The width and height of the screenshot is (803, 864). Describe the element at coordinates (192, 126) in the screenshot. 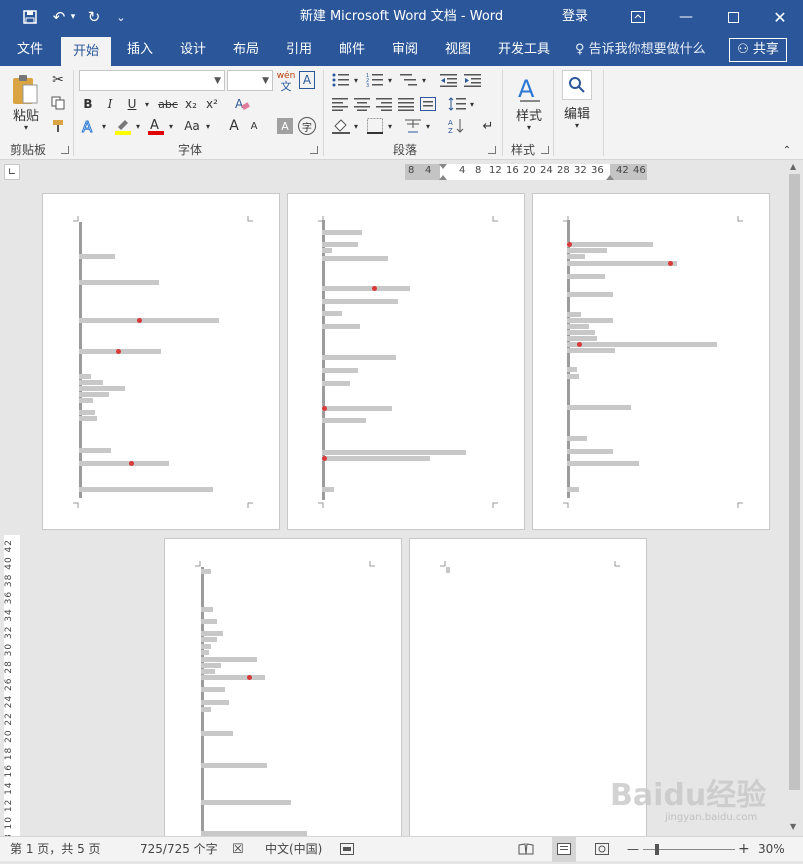

I see `change-case-button: Aa` at that location.